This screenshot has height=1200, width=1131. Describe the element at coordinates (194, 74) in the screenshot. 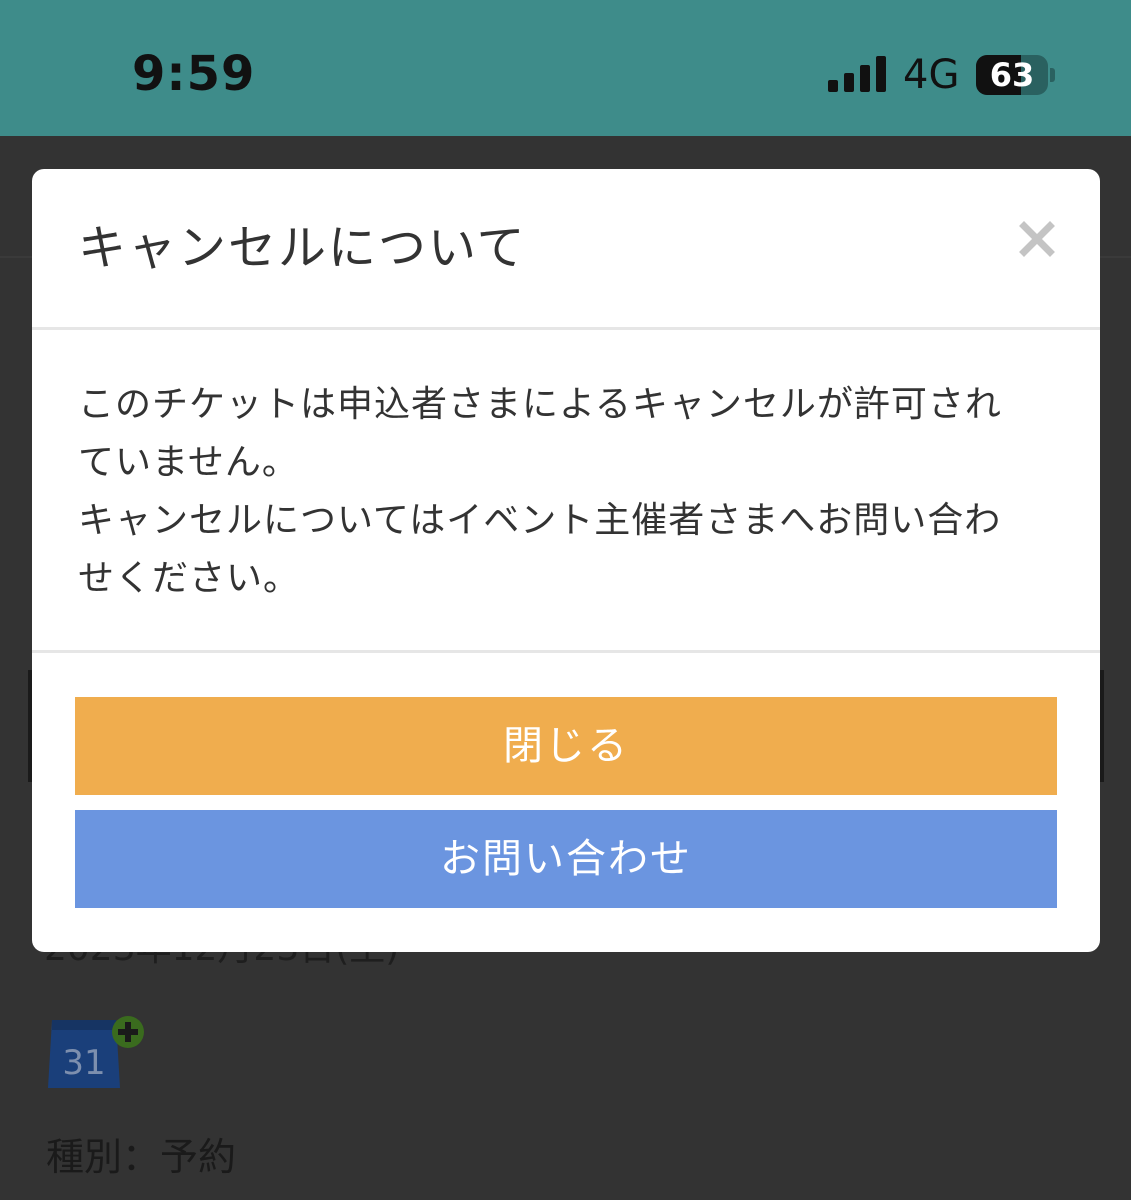

I see `status-time: 9:59` at that location.